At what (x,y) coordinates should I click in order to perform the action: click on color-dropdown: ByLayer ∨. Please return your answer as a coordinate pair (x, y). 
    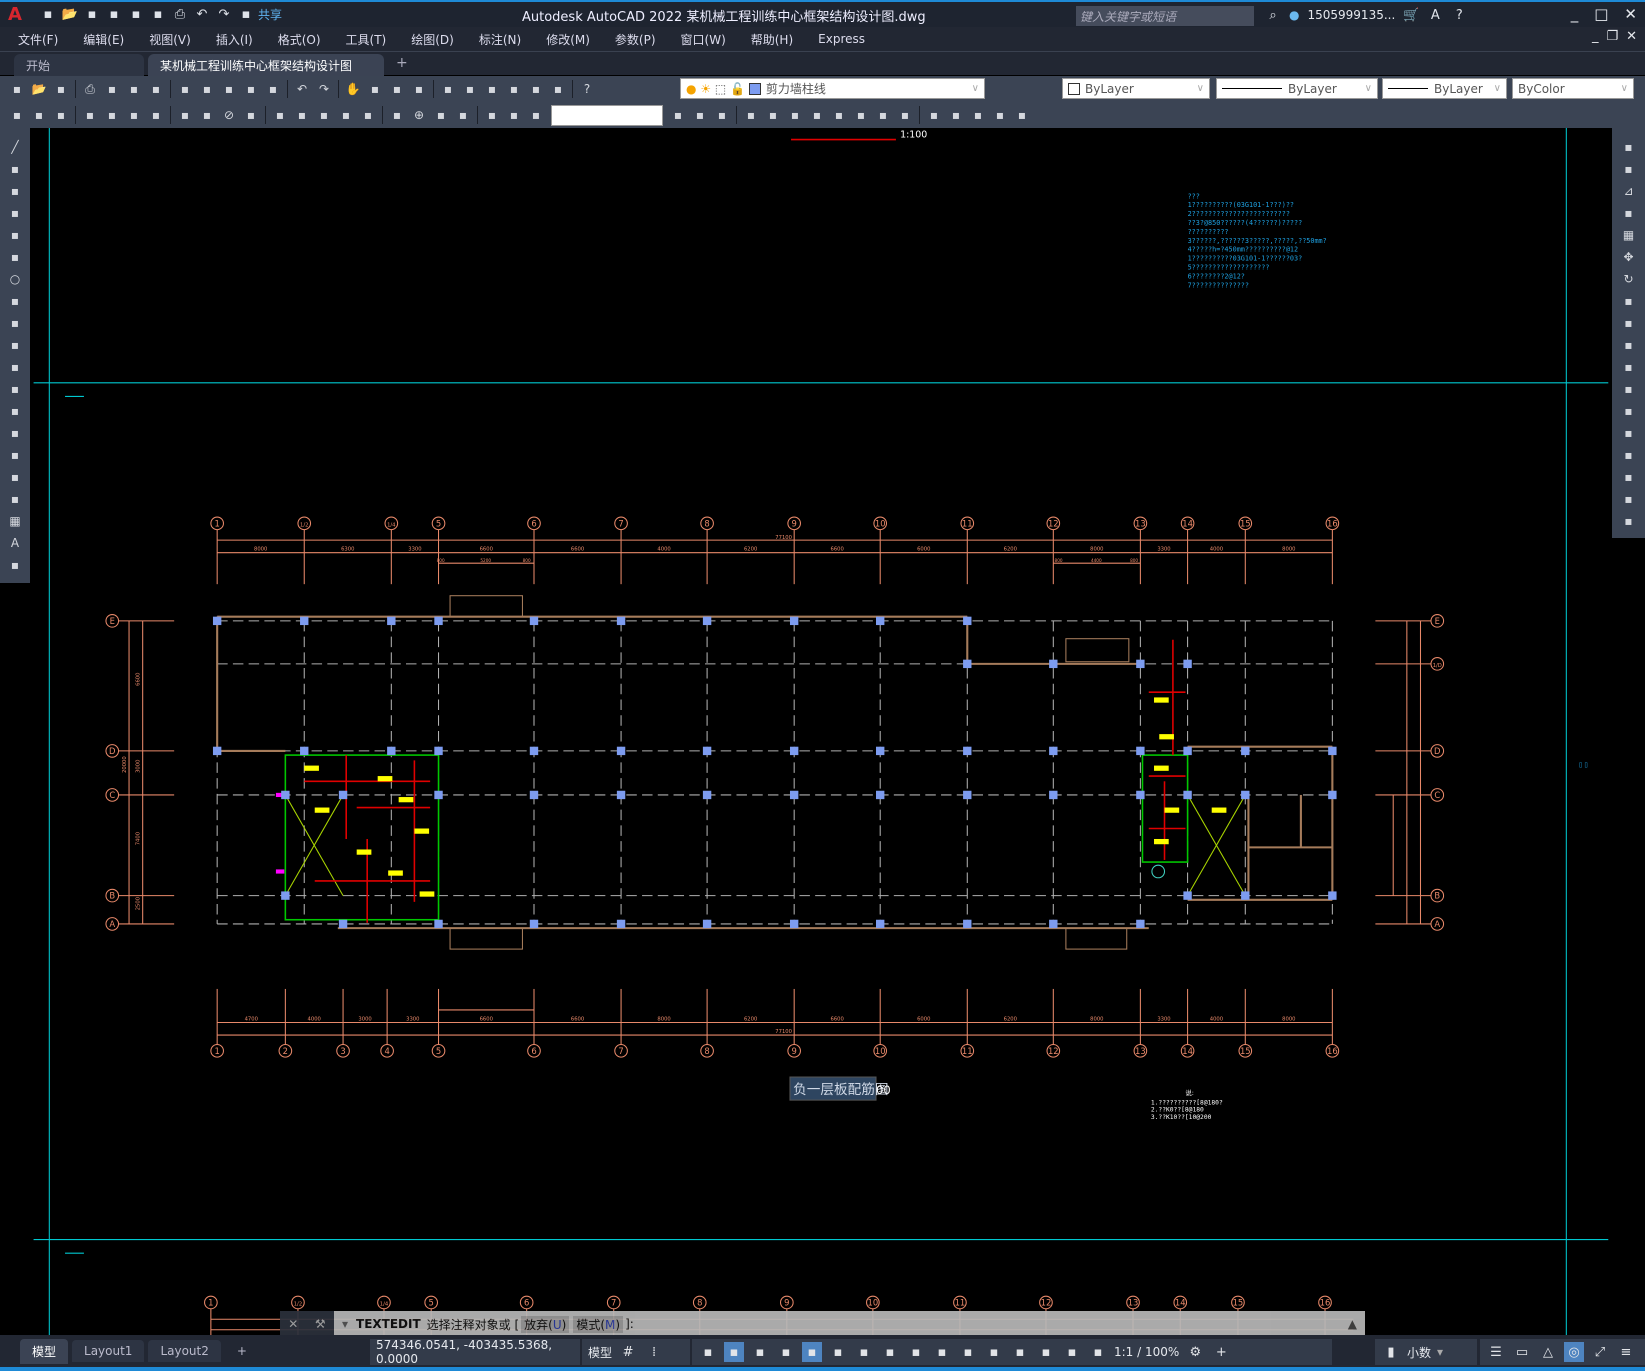
    Looking at the image, I should click on (1136, 88).